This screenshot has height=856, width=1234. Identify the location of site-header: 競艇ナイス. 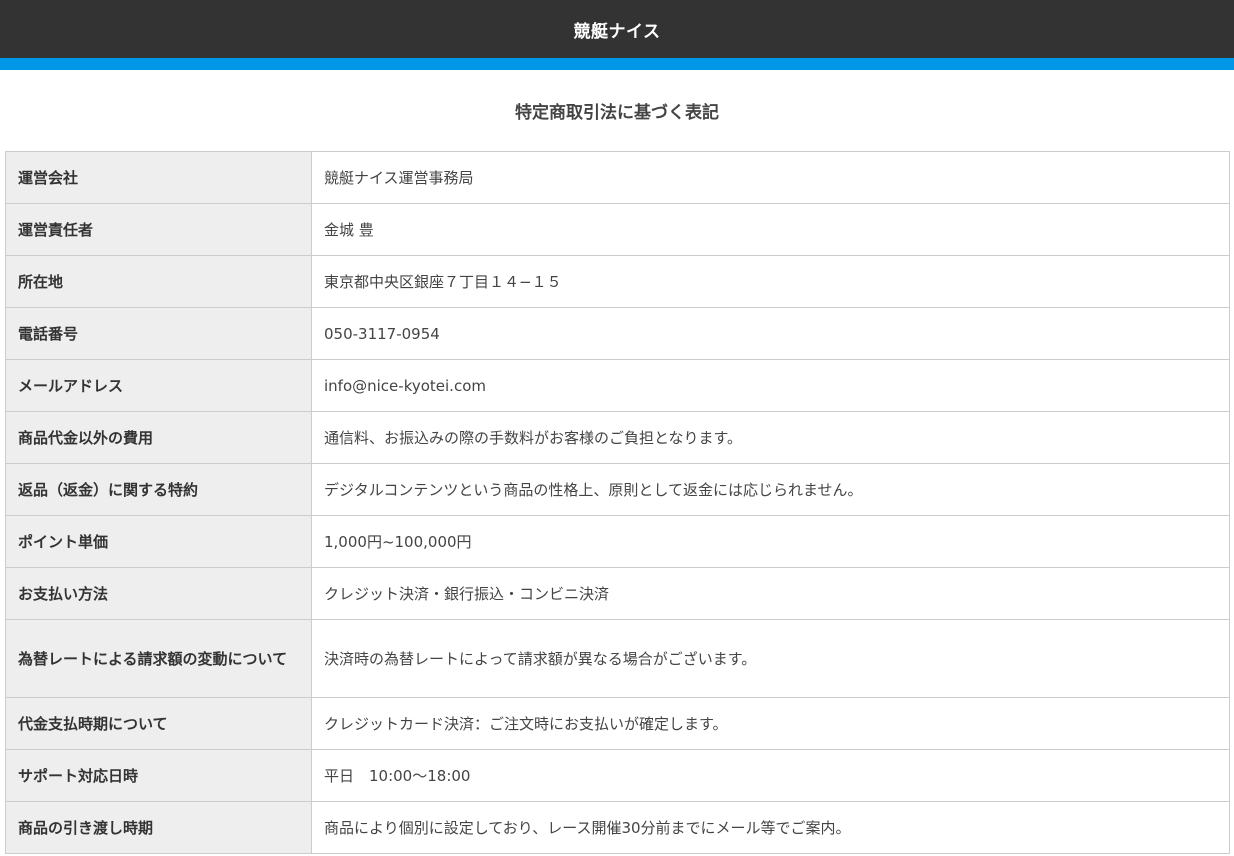
(617, 29).